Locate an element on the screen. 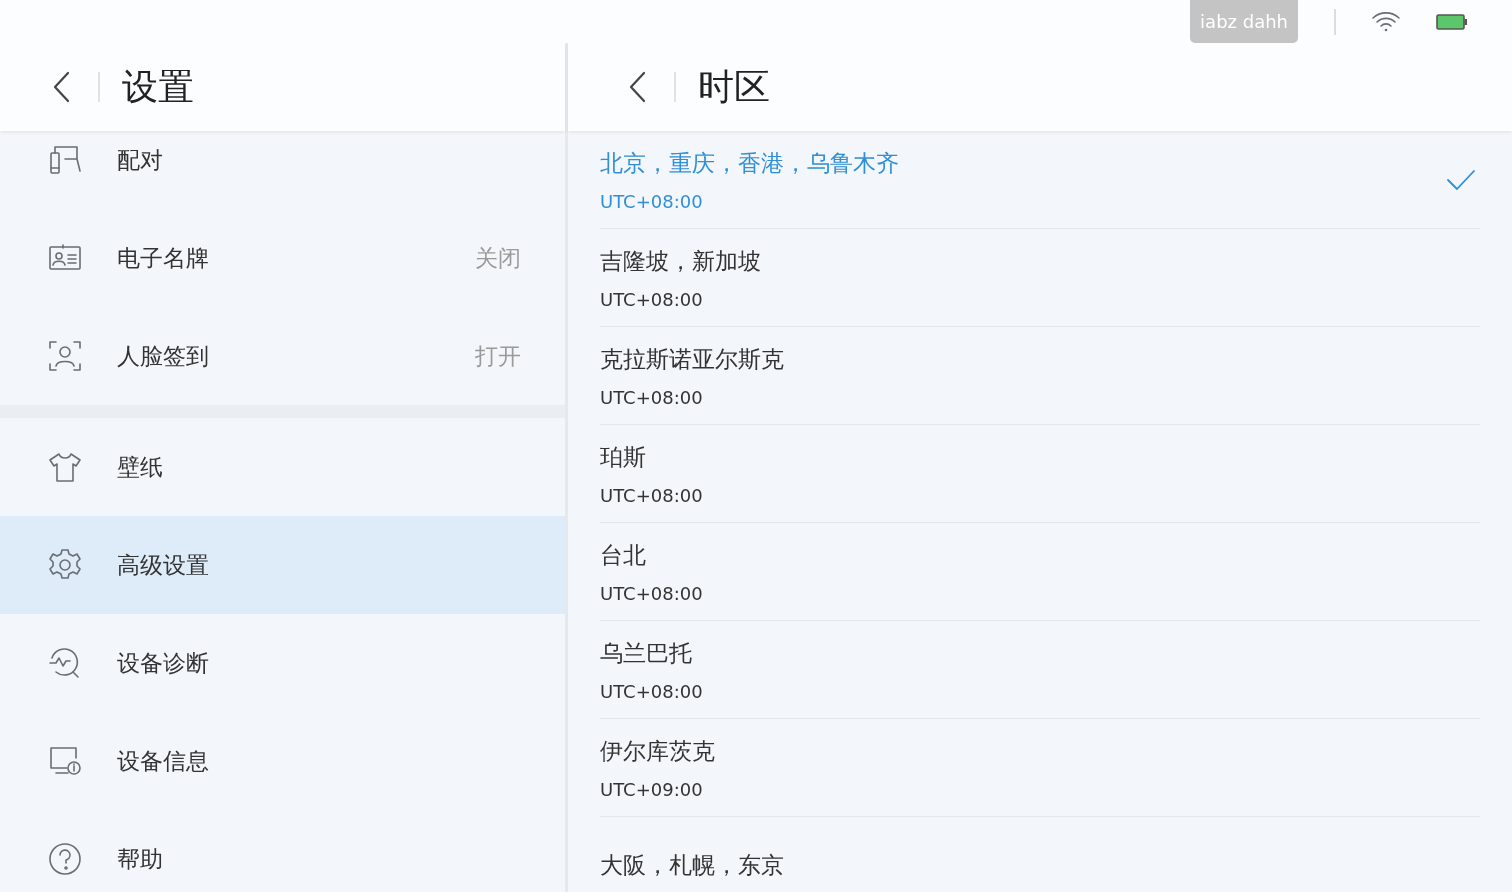  menu-item: 人脸签到 打开 is located at coordinates (282, 356).